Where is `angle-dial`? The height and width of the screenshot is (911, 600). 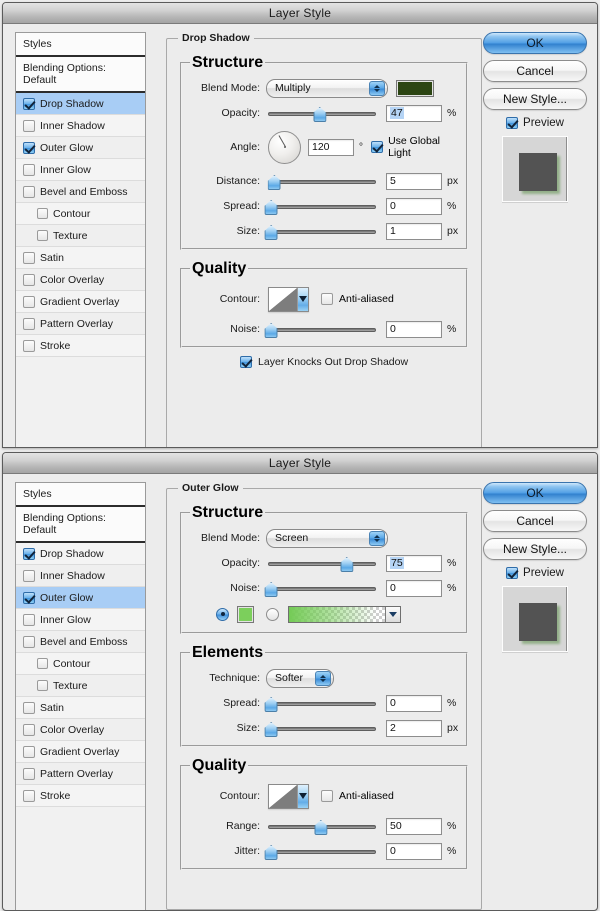 angle-dial is located at coordinates (284, 147).